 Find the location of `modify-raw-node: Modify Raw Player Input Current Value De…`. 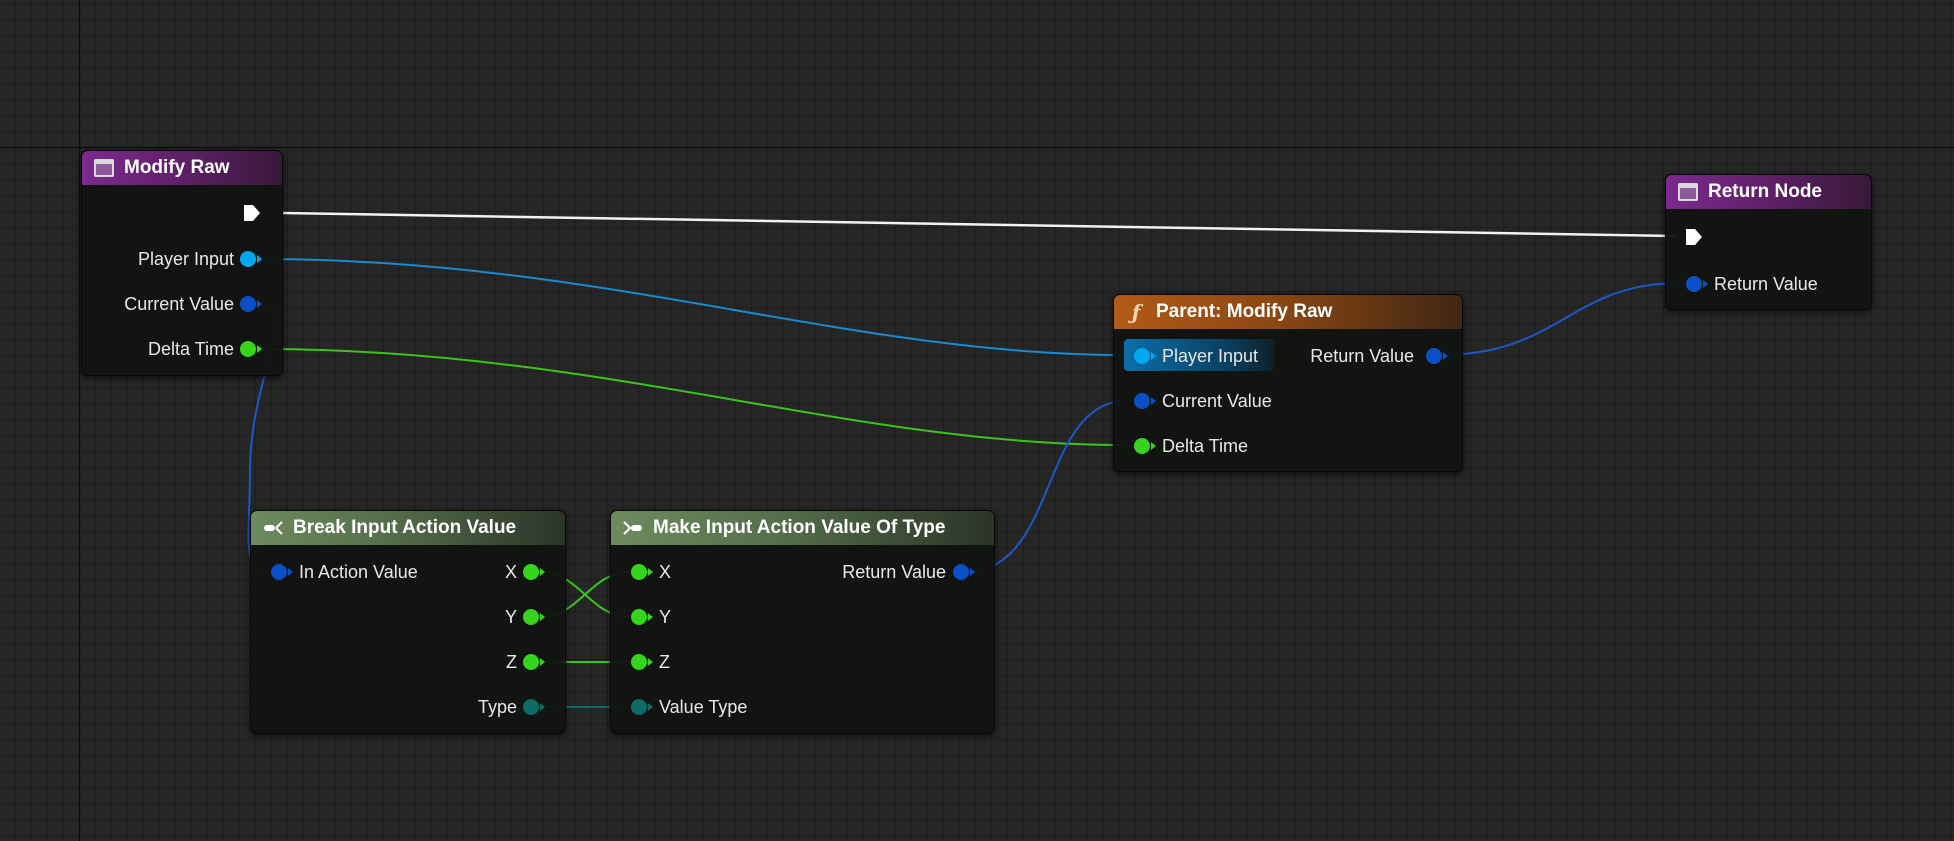

modify-raw-node: Modify Raw Player Input Current Value De… is located at coordinates (182, 263).